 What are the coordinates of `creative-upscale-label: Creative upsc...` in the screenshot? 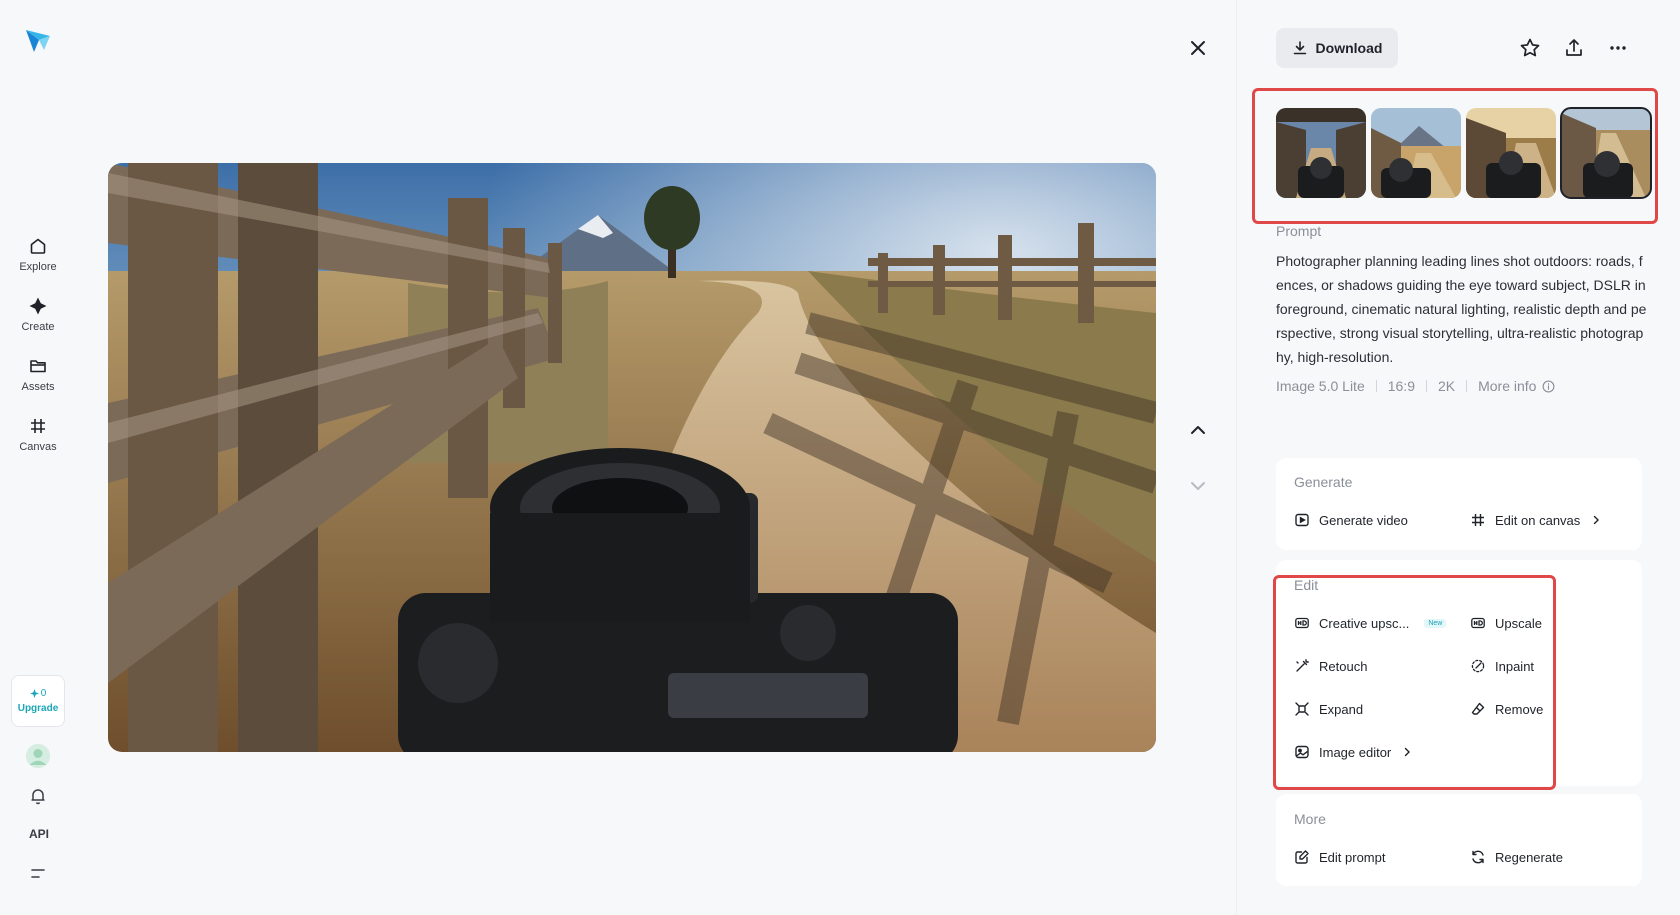 It's located at (1364, 623).